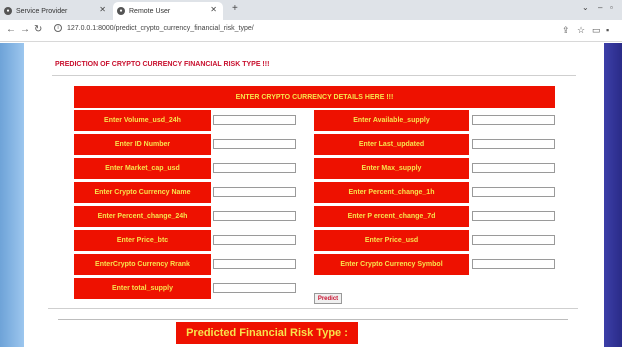 This screenshot has width=622, height=347. What do you see at coordinates (235, 8) in the screenshot?
I see `new-tab-button: +` at bounding box center [235, 8].